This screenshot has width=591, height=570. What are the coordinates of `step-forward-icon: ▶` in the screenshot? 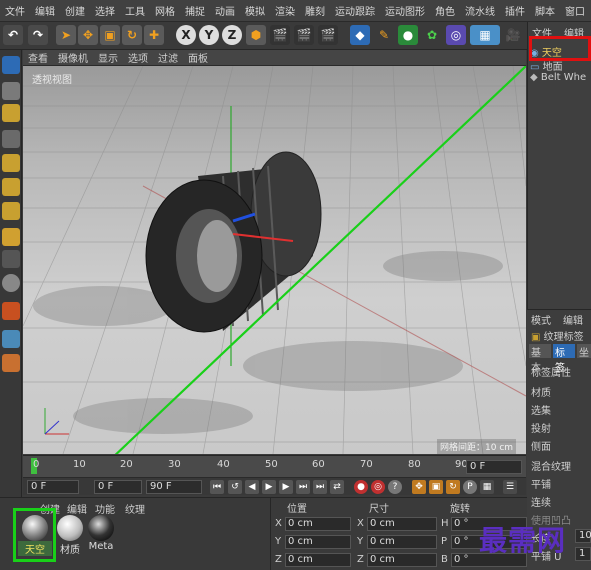 It's located at (286, 487).